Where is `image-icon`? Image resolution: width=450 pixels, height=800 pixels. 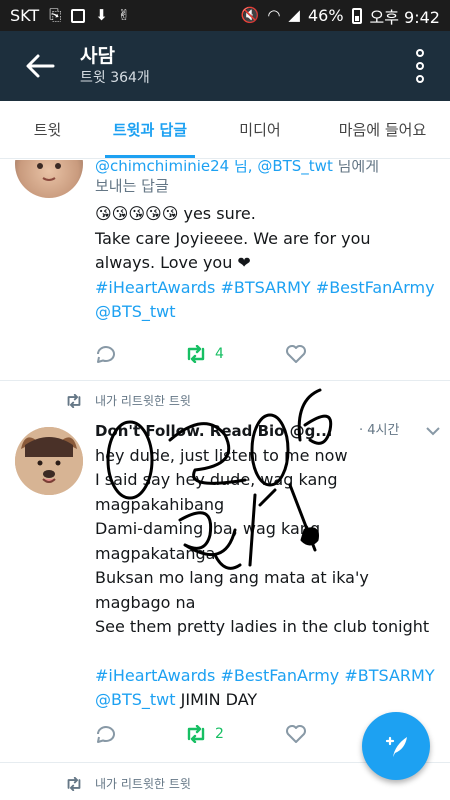
image-icon is located at coordinates (78, 15).